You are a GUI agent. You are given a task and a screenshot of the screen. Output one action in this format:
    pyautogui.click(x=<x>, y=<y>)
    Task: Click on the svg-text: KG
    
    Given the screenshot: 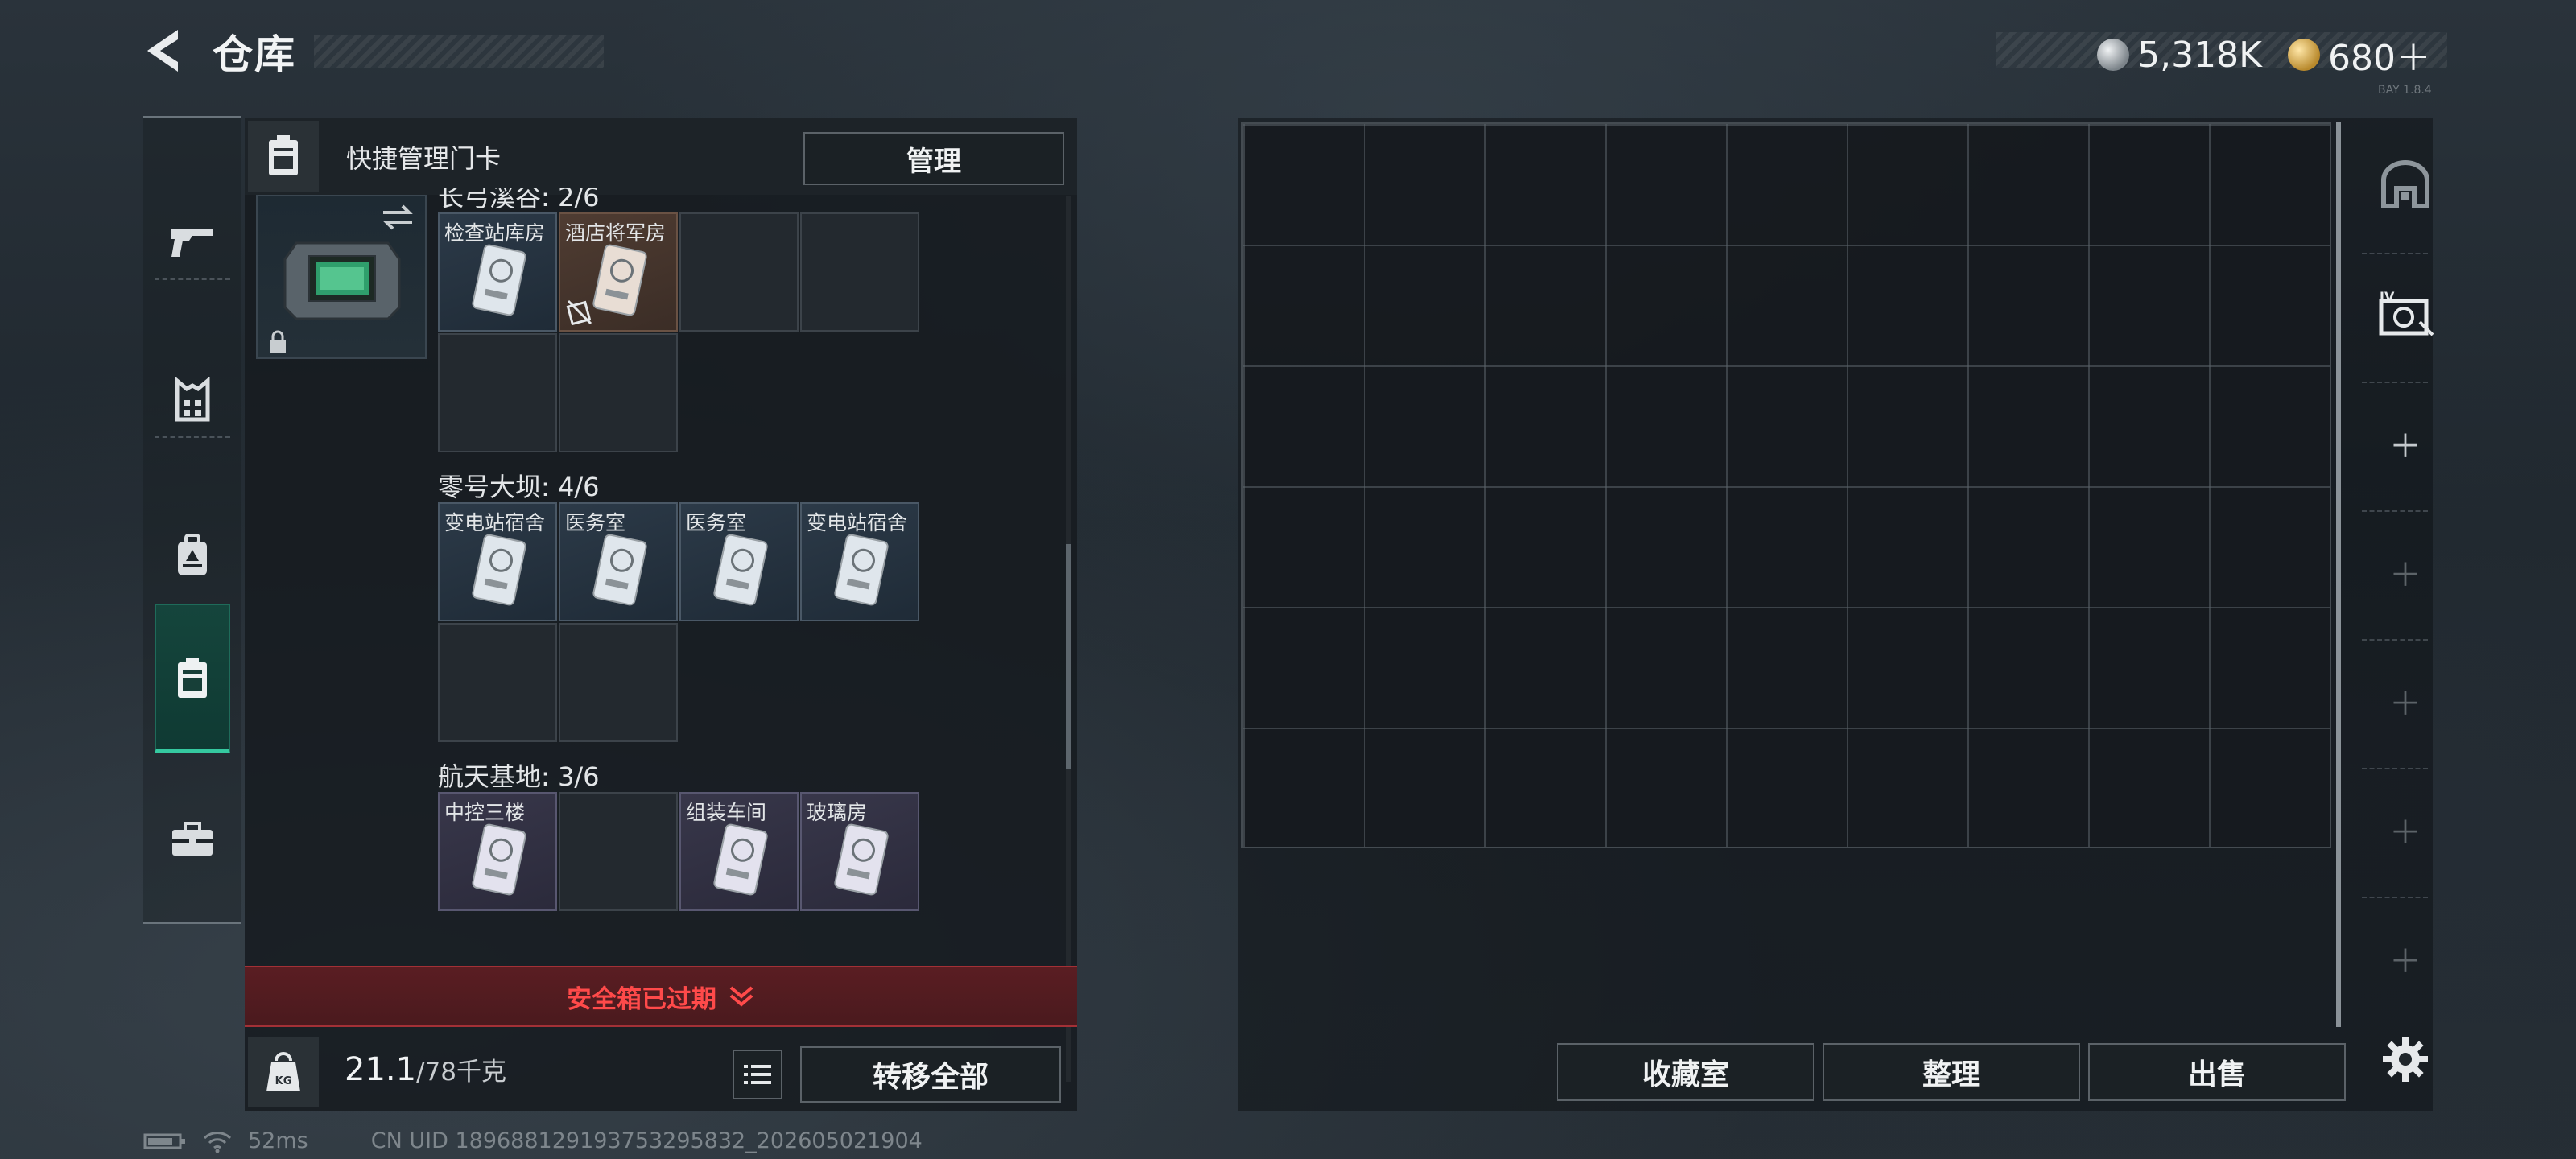 What is the action you would take?
    pyautogui.click(x=283, y=1081)
    